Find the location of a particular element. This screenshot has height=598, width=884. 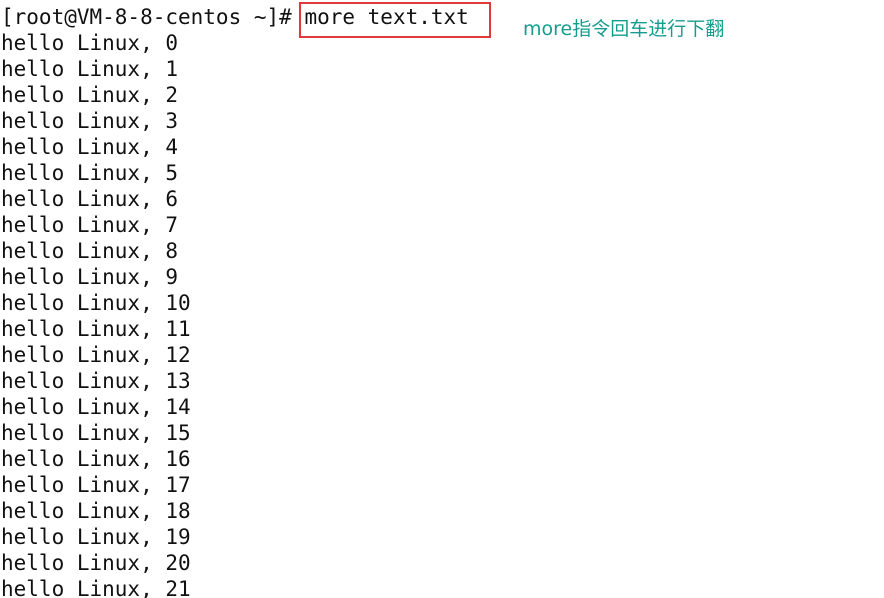

output-line: hello Linux, 9 is located at coordinates (90, 277).